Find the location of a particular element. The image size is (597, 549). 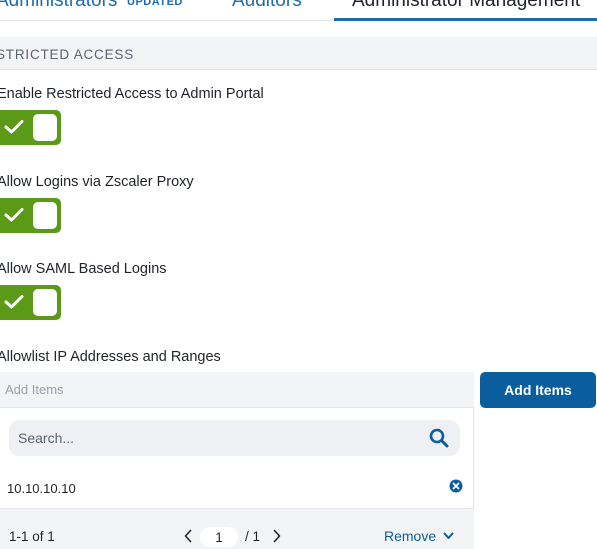

search-box is located at coordinates (234, 438).